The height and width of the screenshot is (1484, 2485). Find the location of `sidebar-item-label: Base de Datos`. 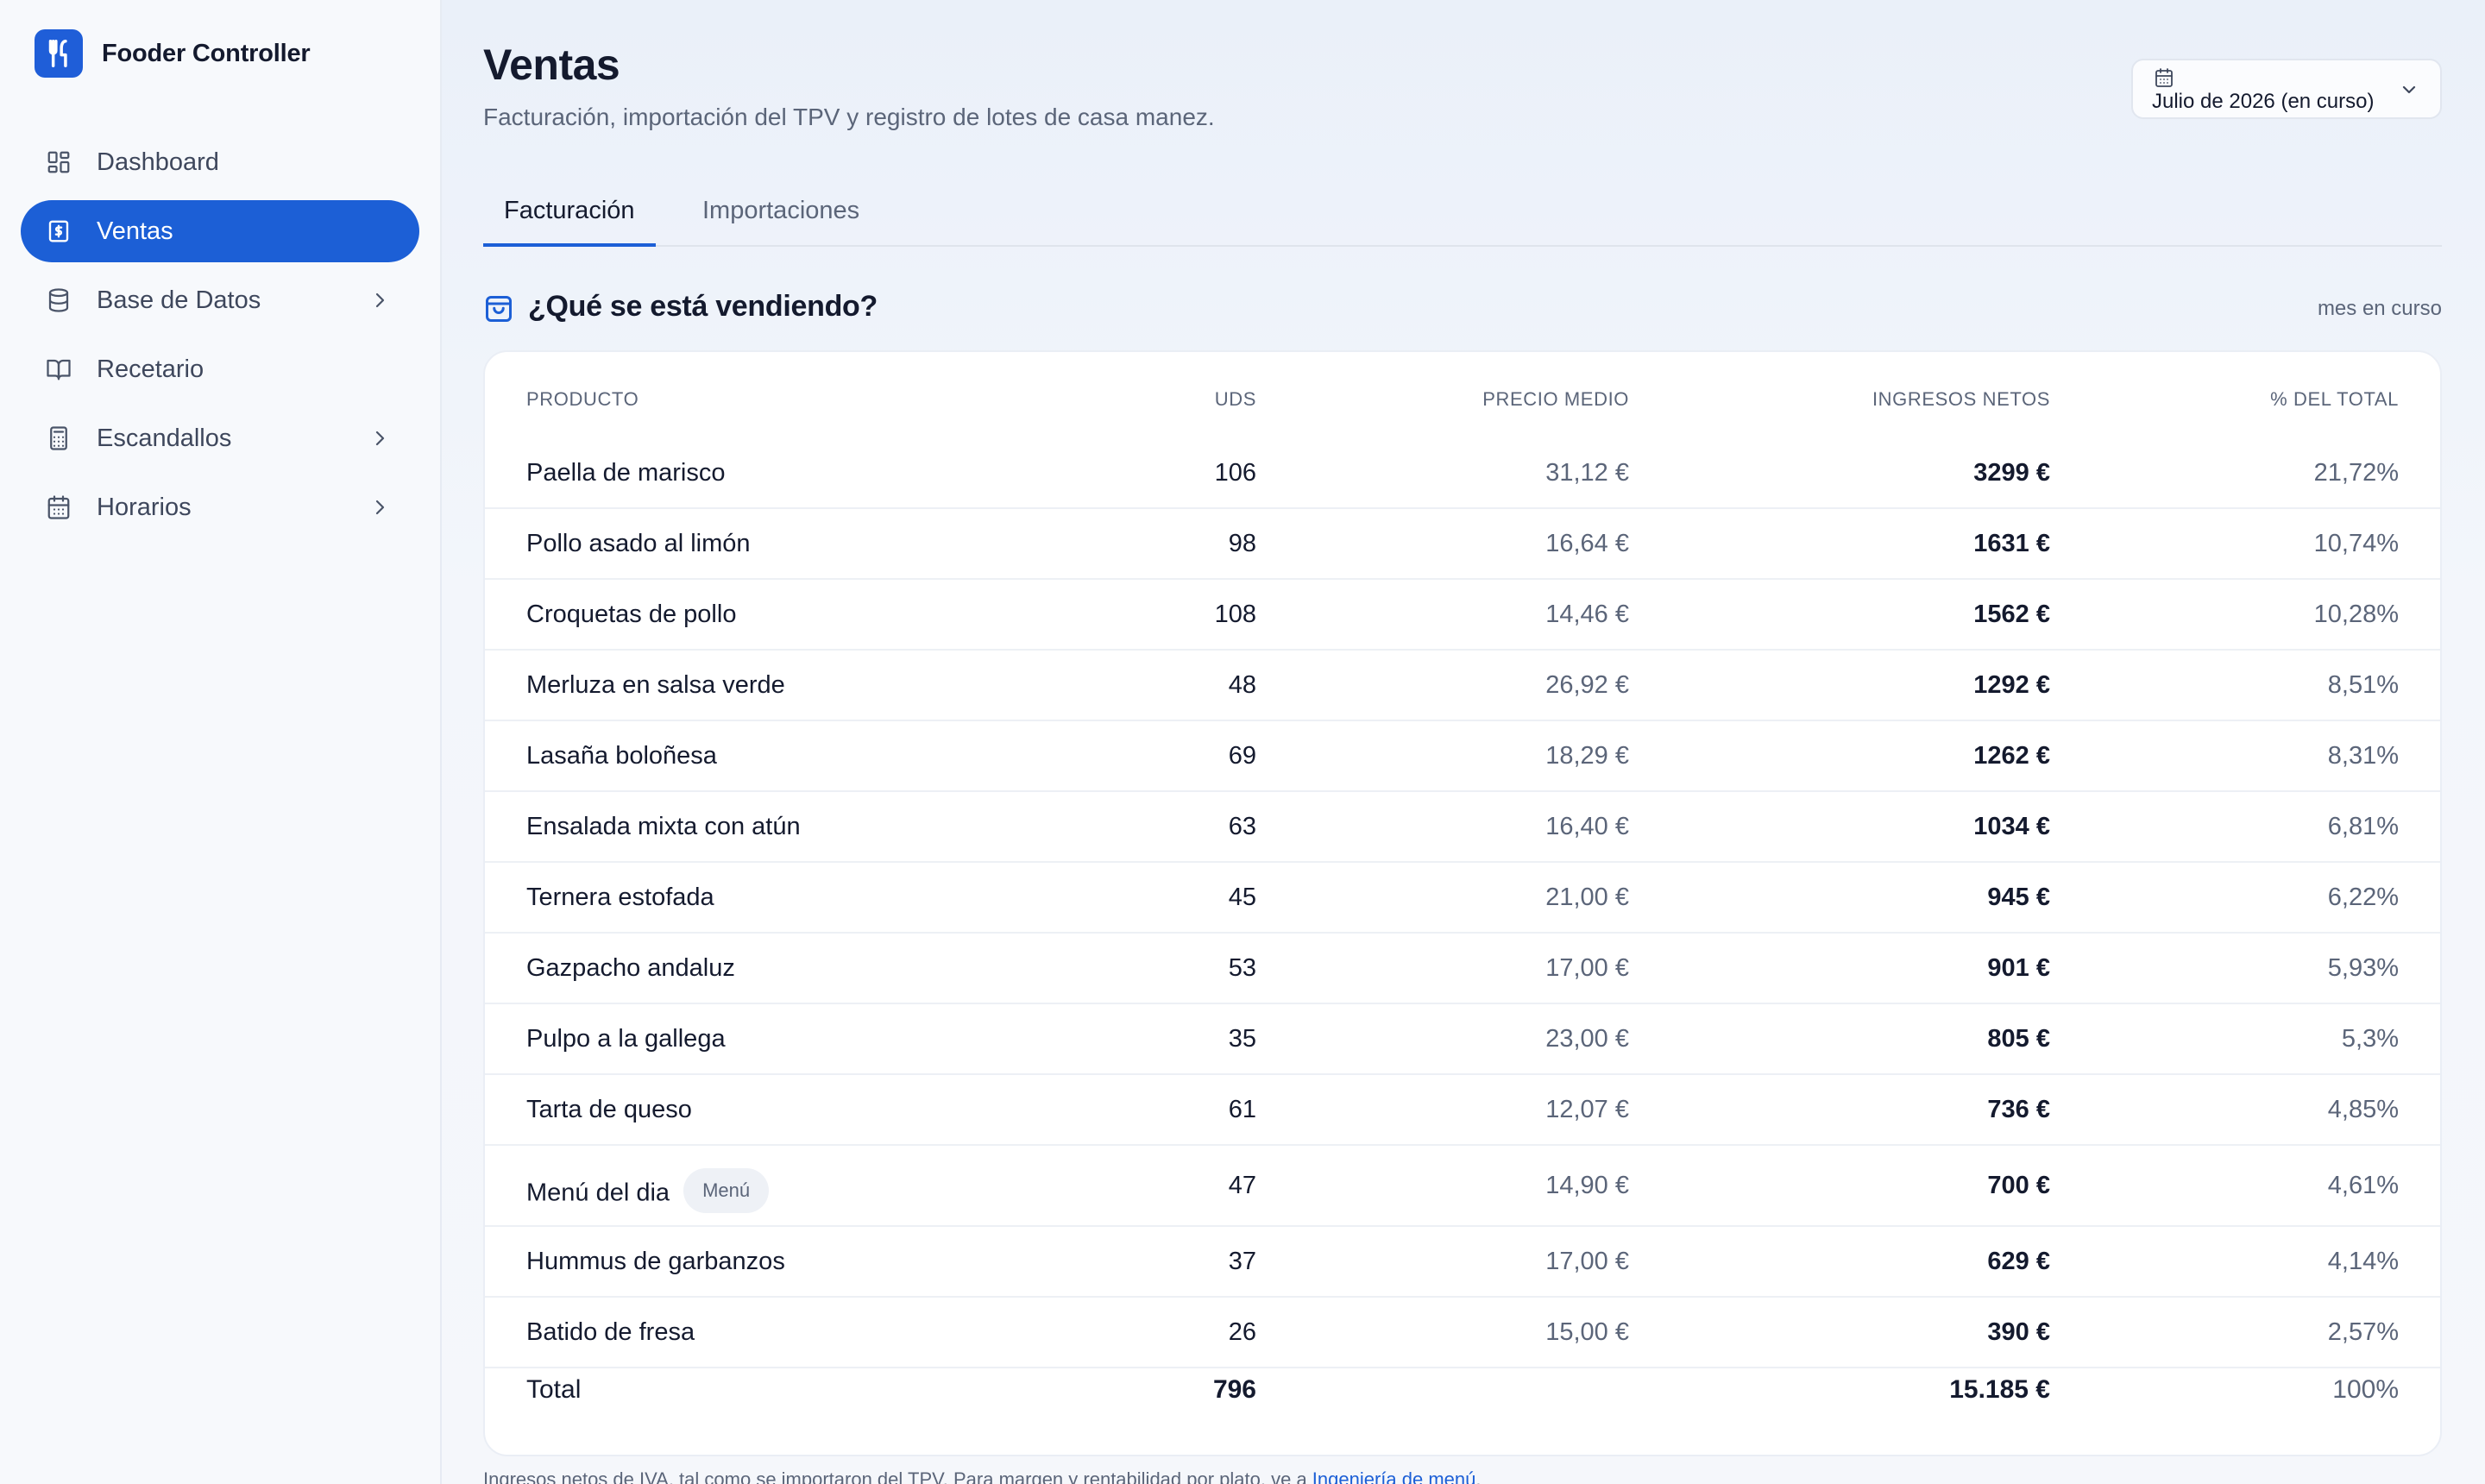

sidebar-item-label: Base de Datos is located at coordinates (179, 300).